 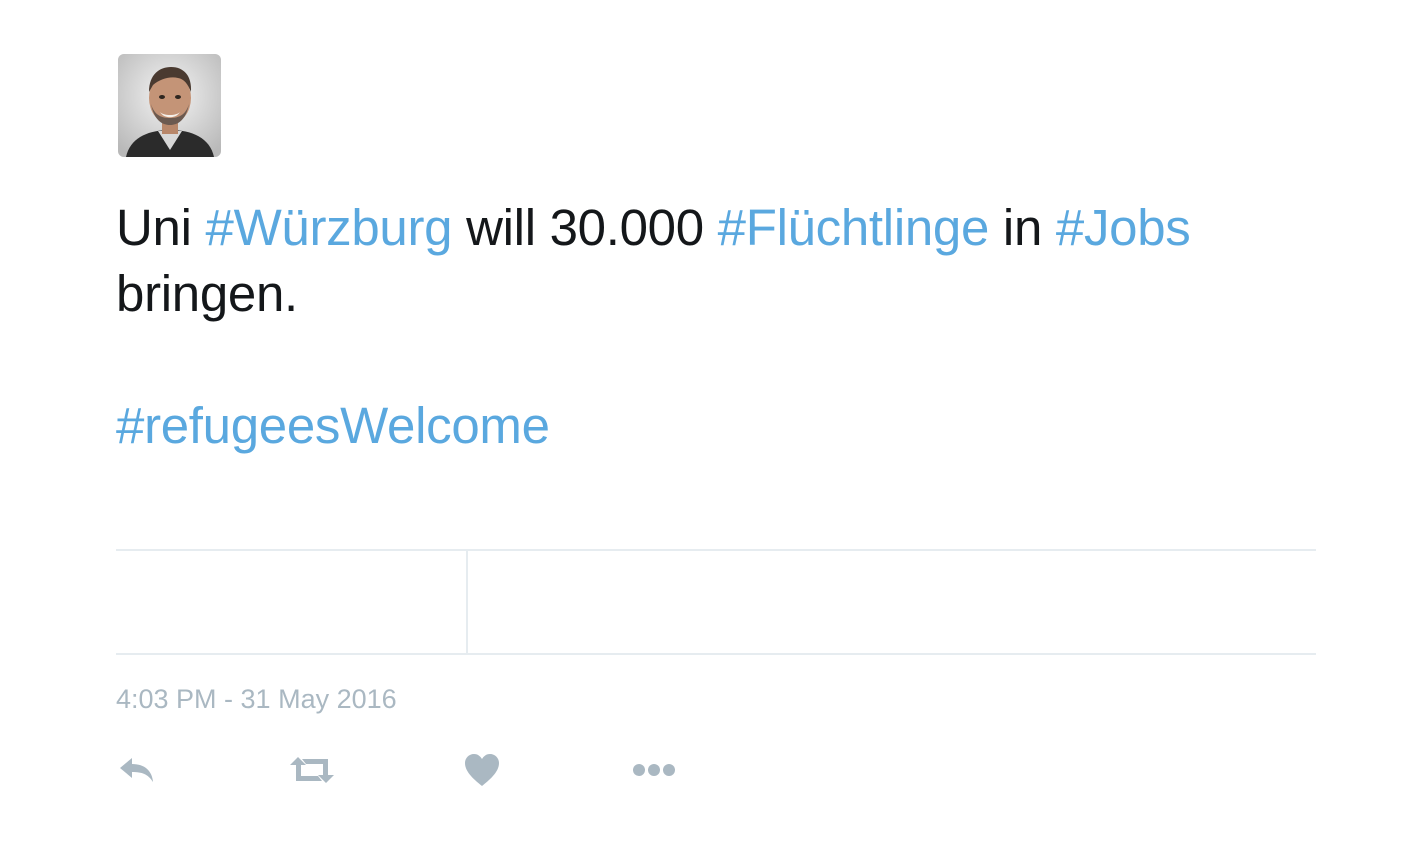 I want to click on tweet-actions, so click(x=416, y=770).